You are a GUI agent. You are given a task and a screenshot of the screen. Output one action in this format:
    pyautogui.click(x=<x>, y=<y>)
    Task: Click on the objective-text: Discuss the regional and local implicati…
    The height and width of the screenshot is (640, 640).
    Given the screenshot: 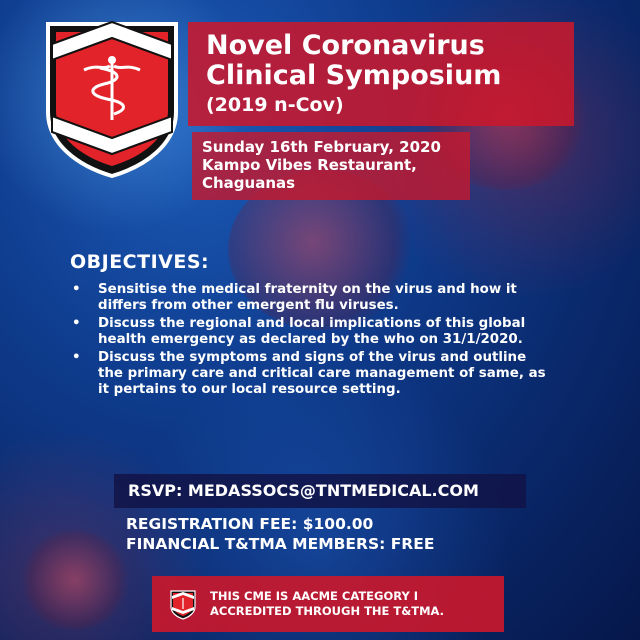 What is the action you would take?
    pyautogui.click(x=312, y=331)
    